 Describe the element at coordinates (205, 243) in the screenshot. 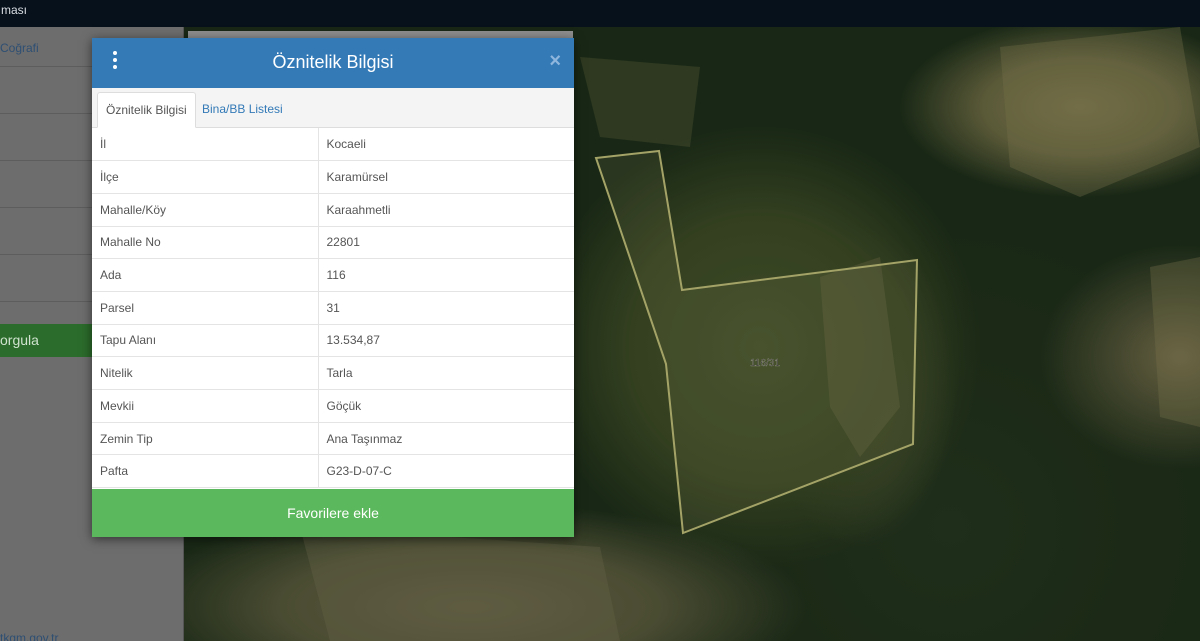

I see `row-key: Mahalle No` at that location.